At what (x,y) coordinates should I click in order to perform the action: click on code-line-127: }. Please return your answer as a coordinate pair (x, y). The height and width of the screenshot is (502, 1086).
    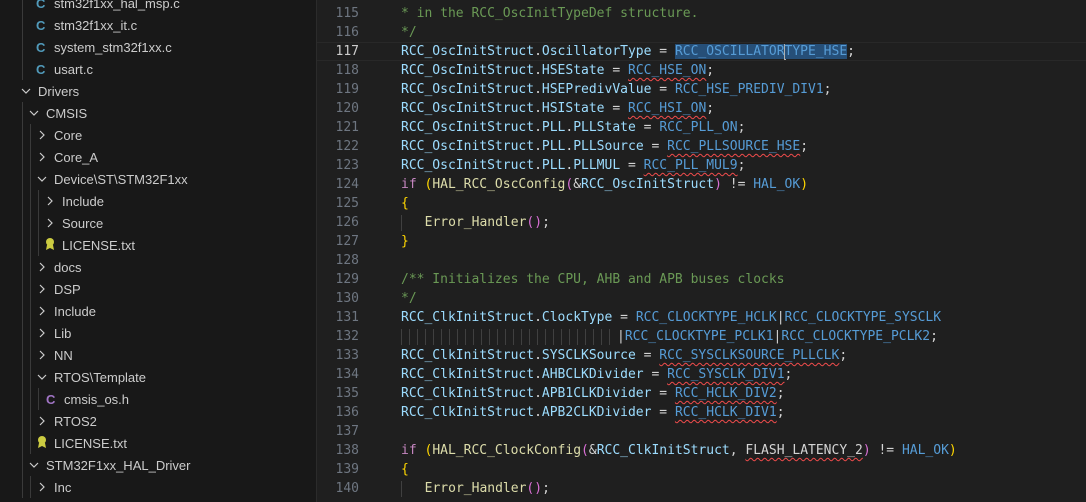
    Looking at the image, I should click on (405, 241).